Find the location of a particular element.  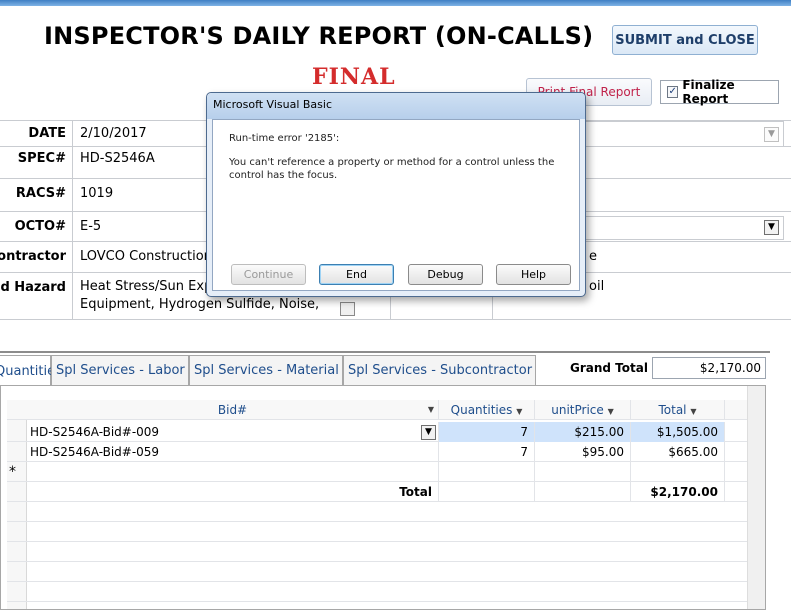

tab-spl-services-labor: Spl Services - Labor is located at coordinates (120, 370).